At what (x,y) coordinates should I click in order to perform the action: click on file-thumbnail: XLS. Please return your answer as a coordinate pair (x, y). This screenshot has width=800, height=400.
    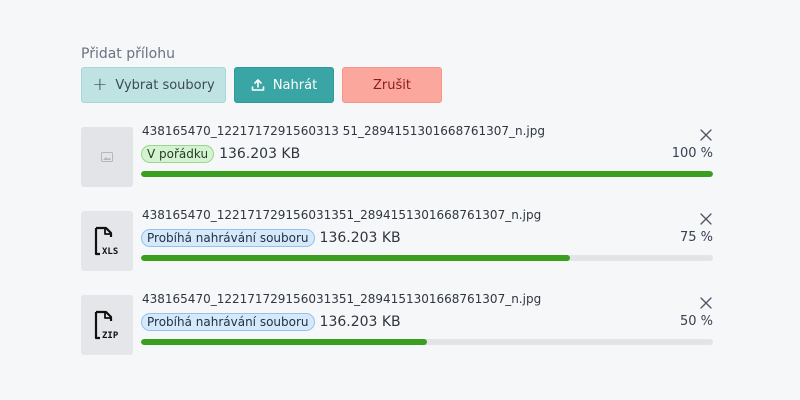
    Looking at the image, I should click on (107, 241).